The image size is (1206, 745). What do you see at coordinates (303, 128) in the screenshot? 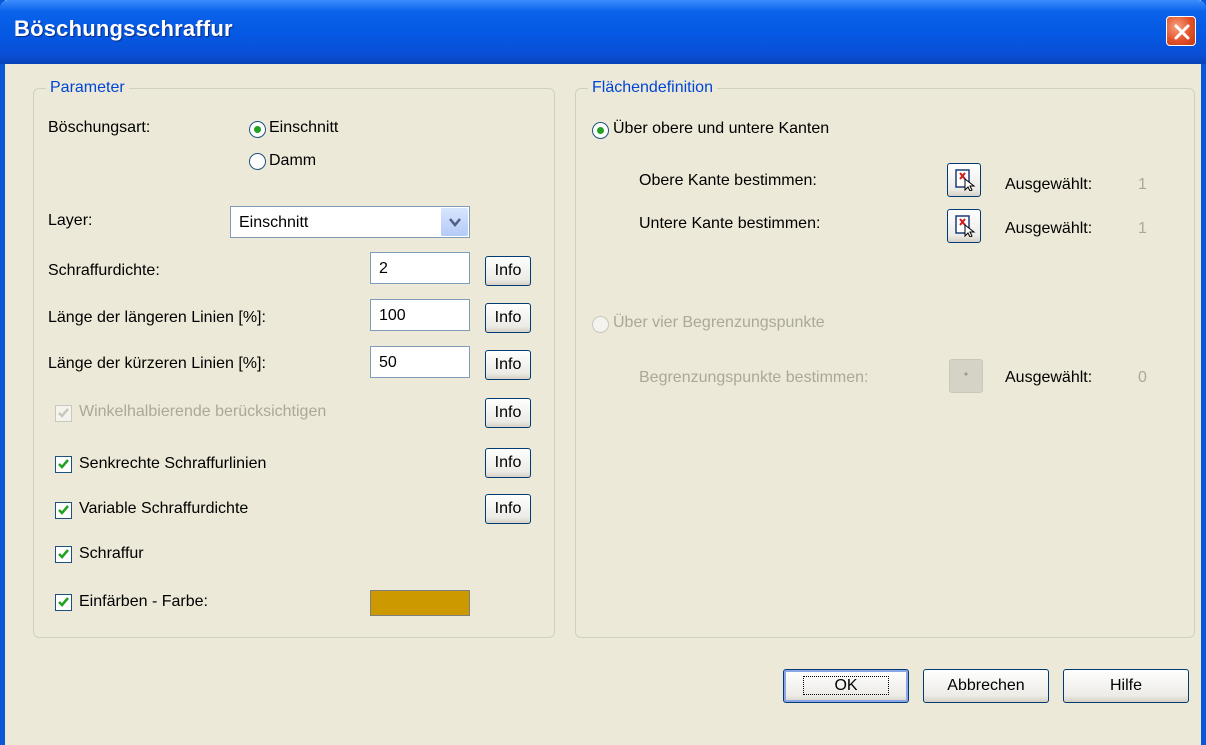
I see `radio-einschnitt-label: Einschnitt` at bounding box center [303, 128].